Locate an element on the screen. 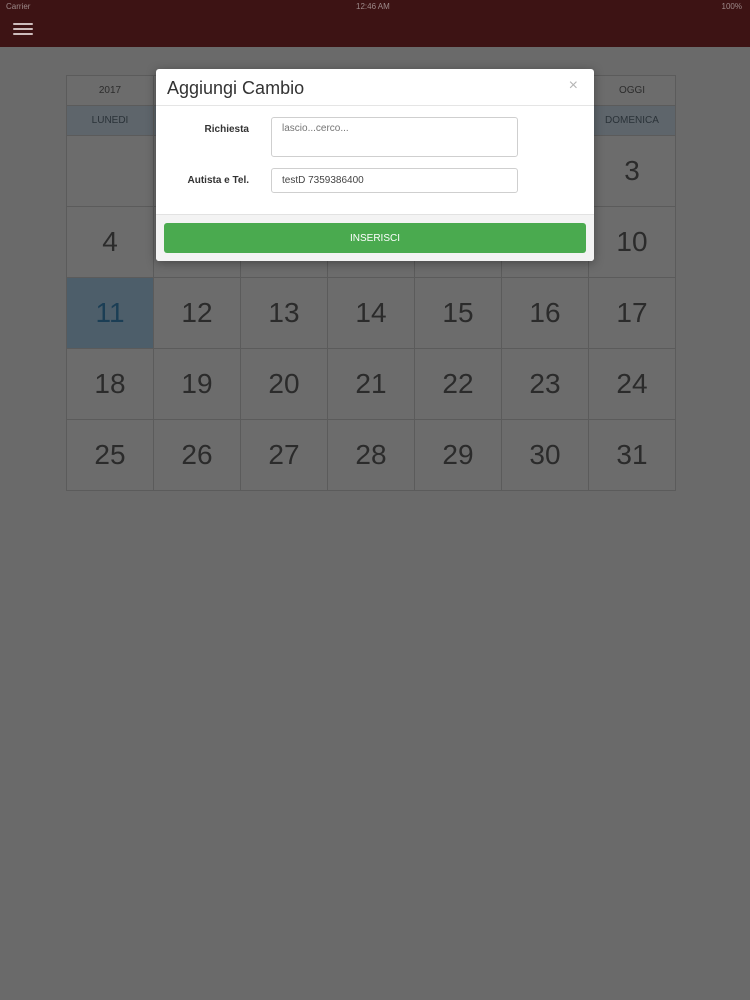 The image size is (750, 1000). calendar-day-cell: 26 is located at coordinates (197, 455).